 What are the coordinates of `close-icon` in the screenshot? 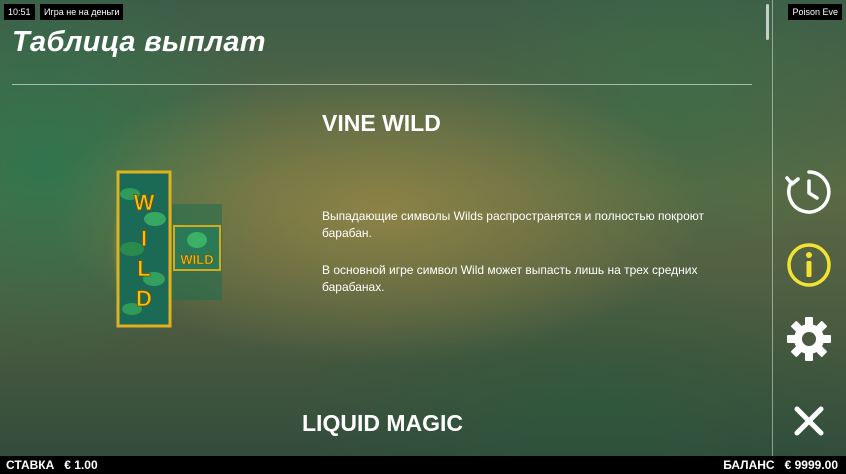 It's located at (809, 421).